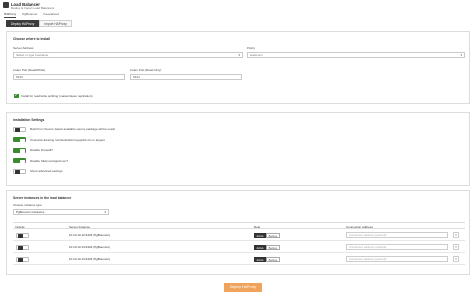 The height and width of the screenshot is (295, 474). I want to click on server-instance: 10.10.10.14:6432 (PgBouncer), so click(90, 258).